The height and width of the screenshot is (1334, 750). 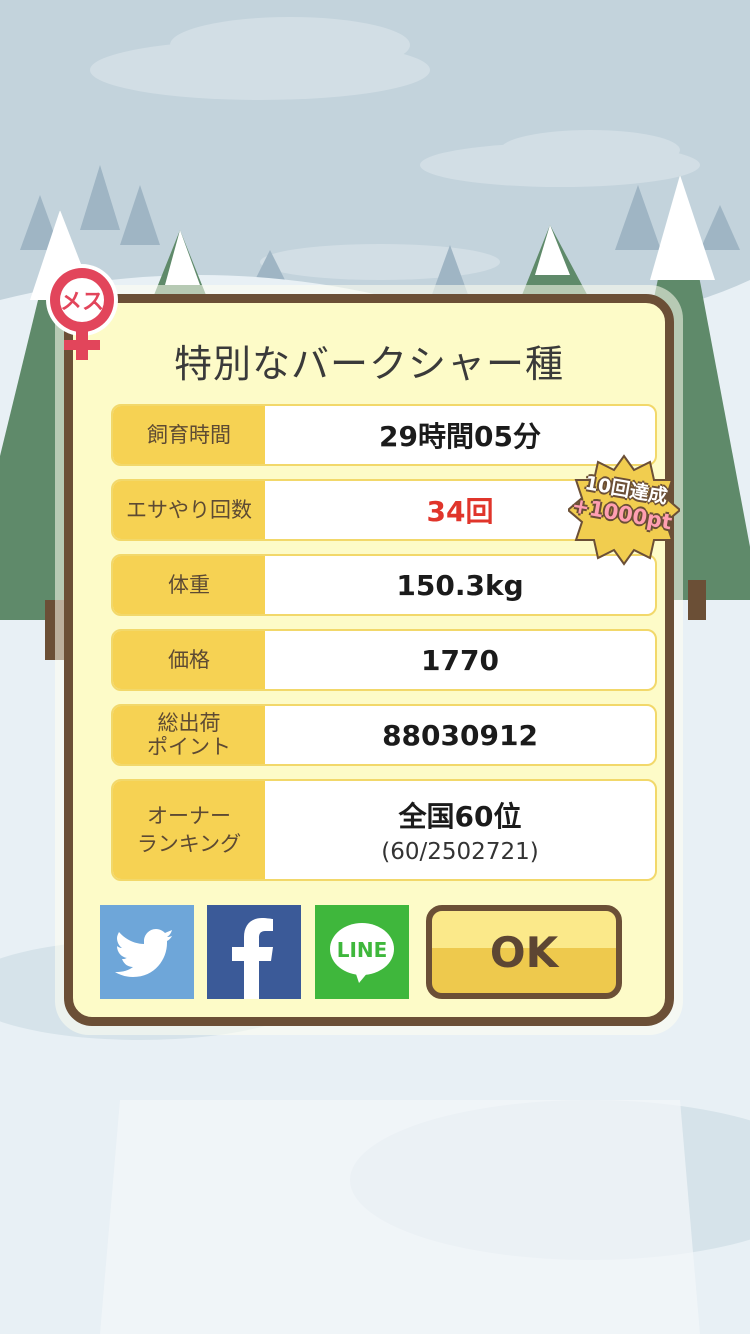 What do you see at coordinates (82, 302) in the screenshot?
I see `svg-text: メス` at bounding box center [82, 302].